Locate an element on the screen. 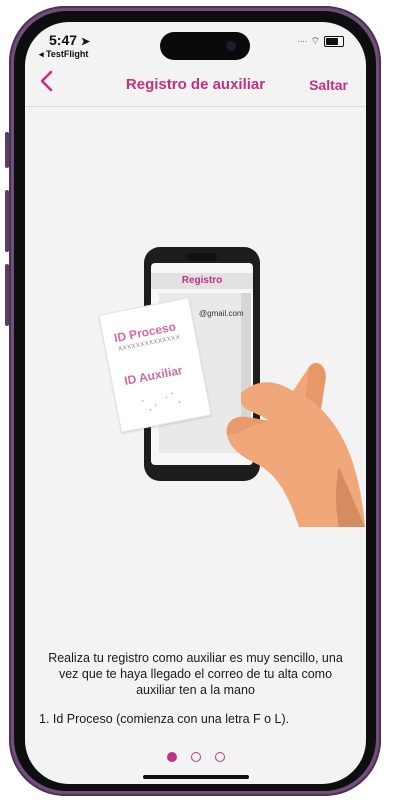 Image resolution: width=394 pixels, height=802 pixels. status-icons: ···· ⌔ is located at coordinates (320, 41).